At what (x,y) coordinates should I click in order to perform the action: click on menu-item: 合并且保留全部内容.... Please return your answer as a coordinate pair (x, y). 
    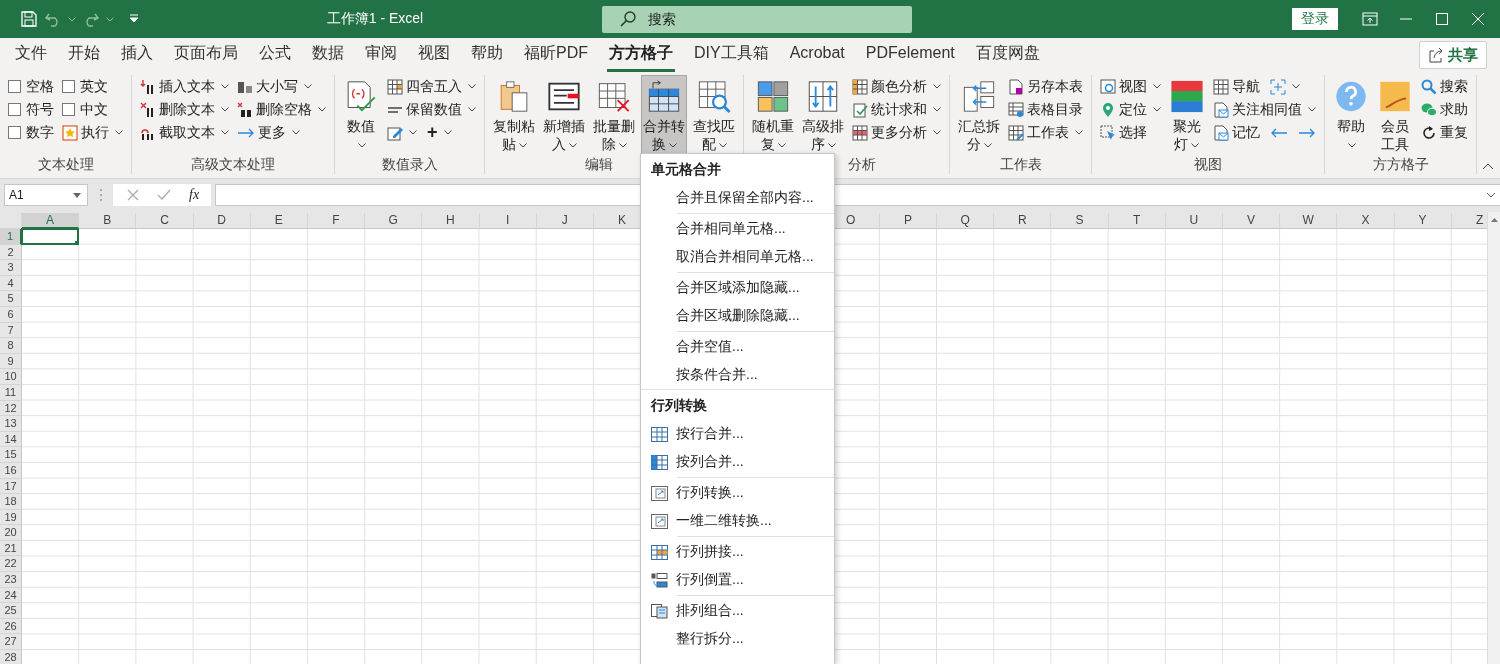
    Looking at the image, I should click on (737, 198).